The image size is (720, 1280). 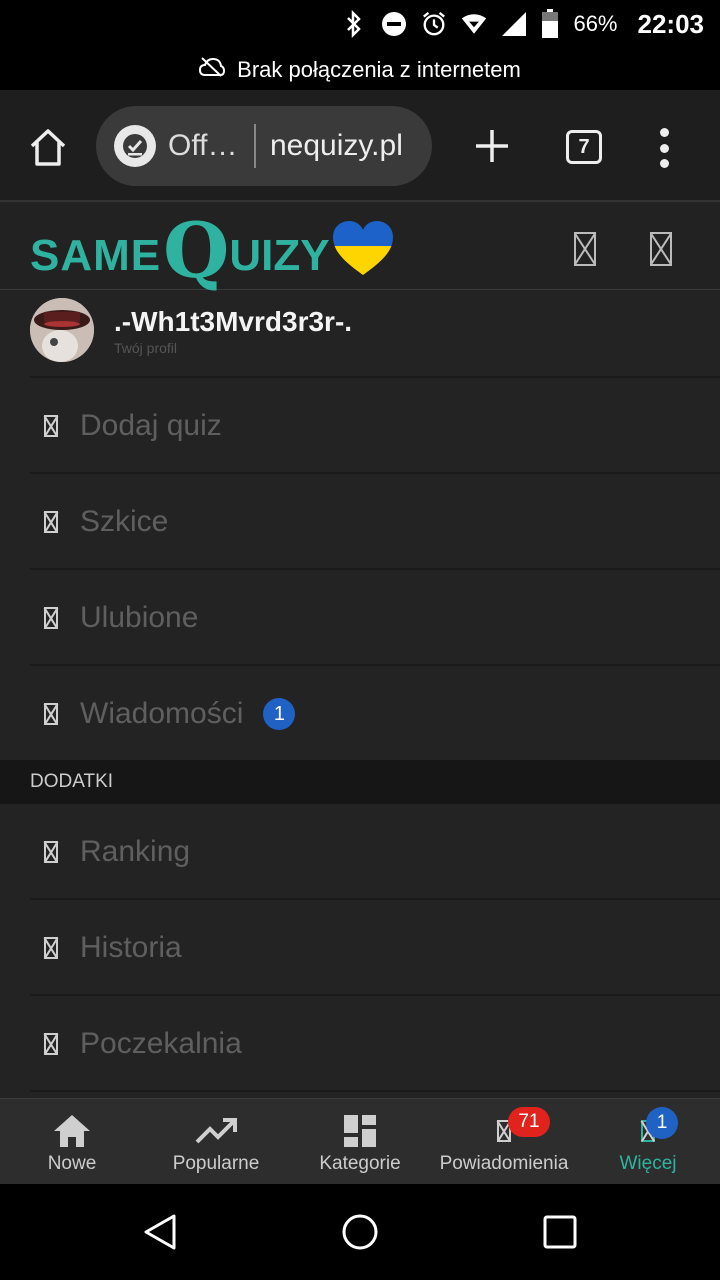 What do you see at coordinates (671, 23) in the screenshot?
I see `clock: 22:03` at bounding box center [671, 23].